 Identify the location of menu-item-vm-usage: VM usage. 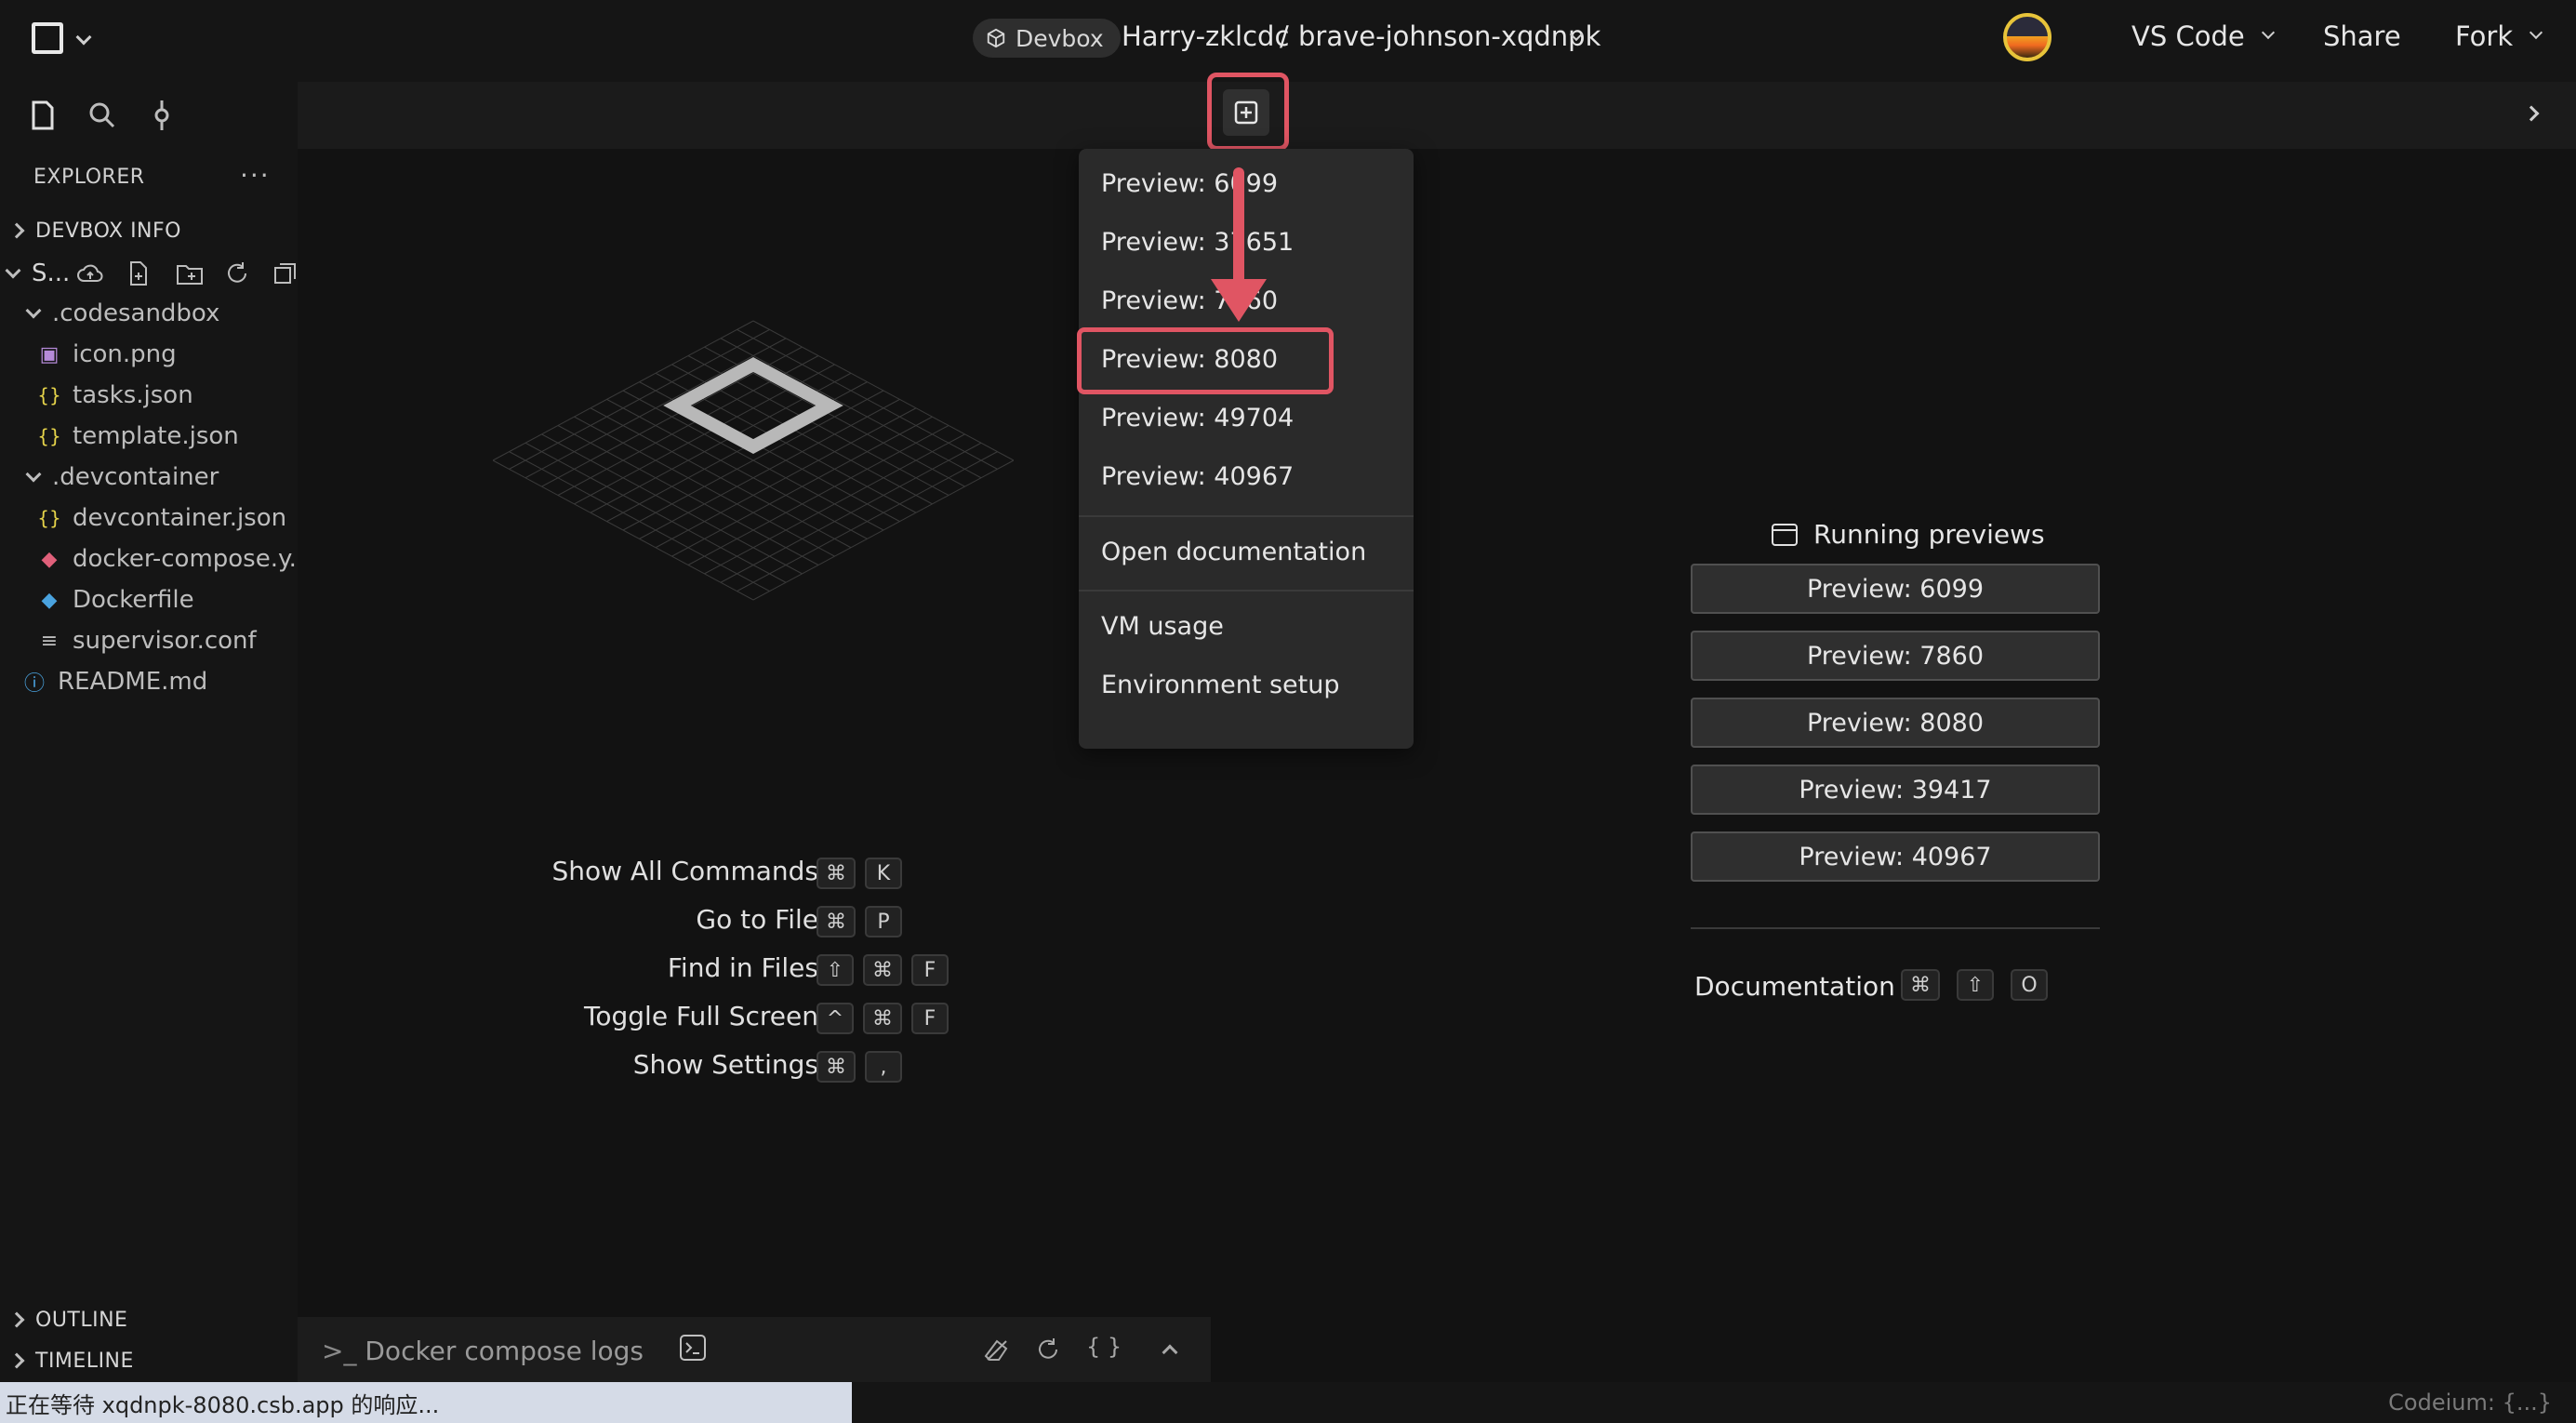
(1162, 627).